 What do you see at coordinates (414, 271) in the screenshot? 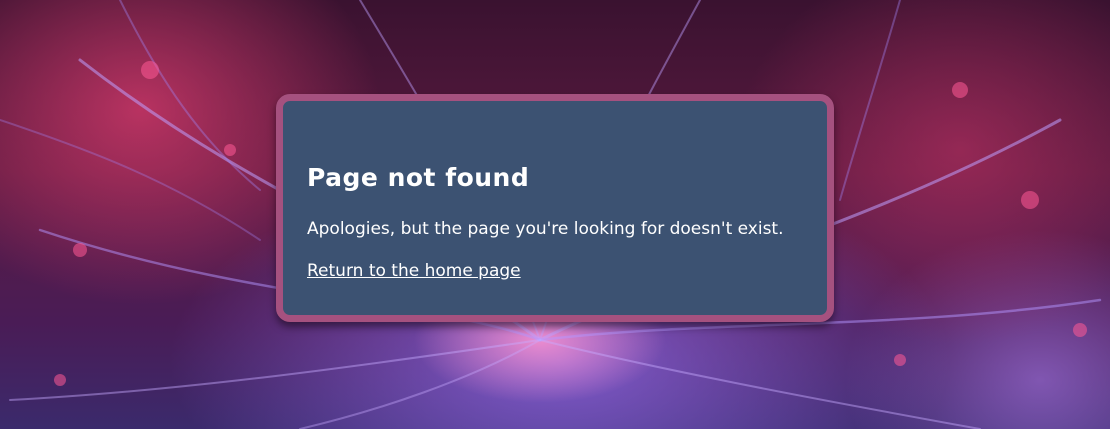
I see `return-home-link: Return to the home page` at bounding box center [414, 271].